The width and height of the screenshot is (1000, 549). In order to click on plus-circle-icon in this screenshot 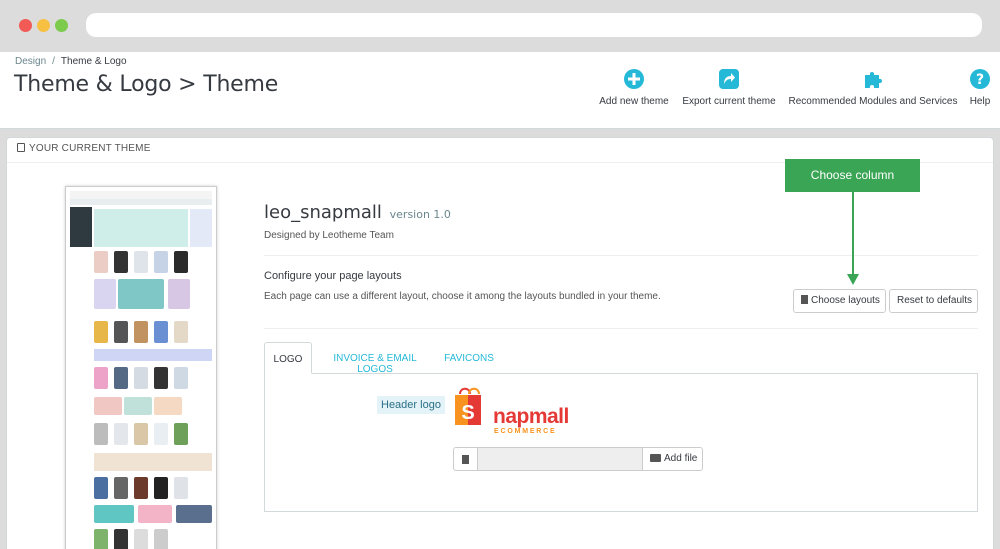, I will do `click(634, 79)`.